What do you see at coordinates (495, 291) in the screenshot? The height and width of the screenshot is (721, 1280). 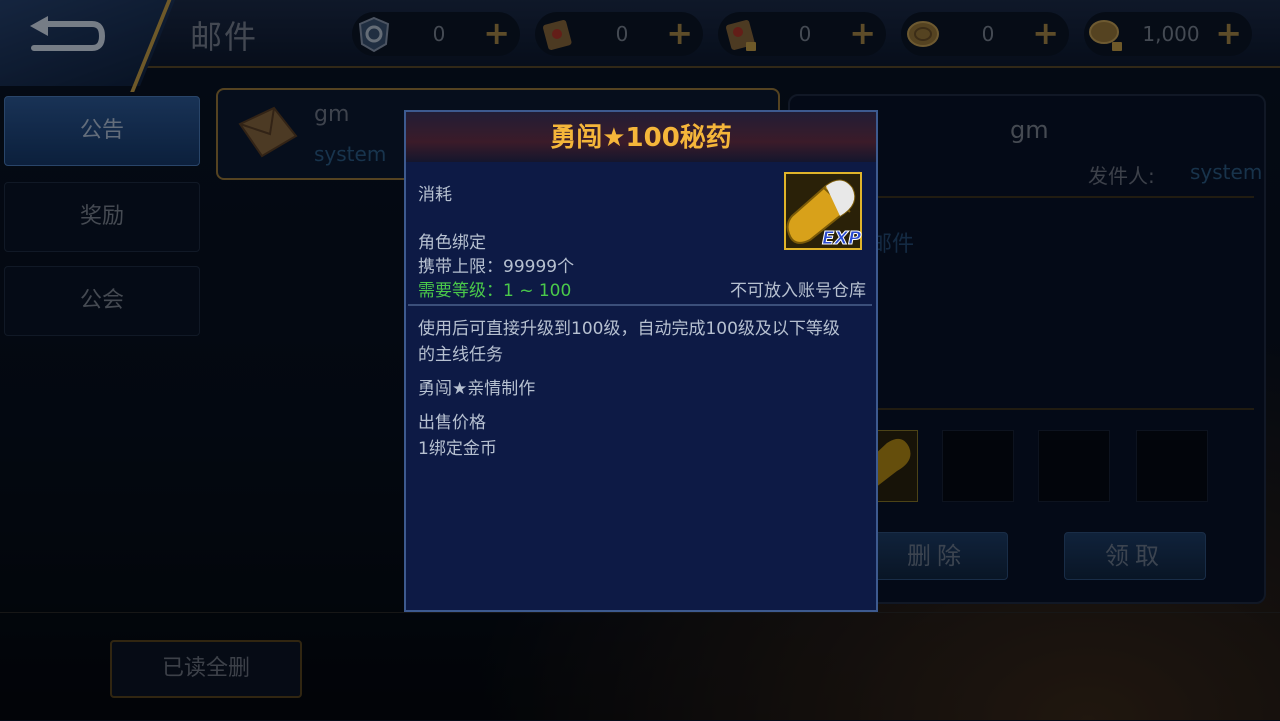 I see `item-level-requirement: 需要等级：1 ~ 100` at bounding box center [495, 291].